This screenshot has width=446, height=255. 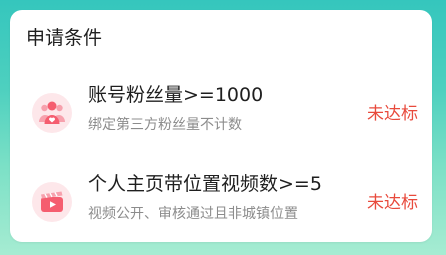 I want to click on condition-title: 个人主页带位置视频数>=5, so click(x=205, y=184).